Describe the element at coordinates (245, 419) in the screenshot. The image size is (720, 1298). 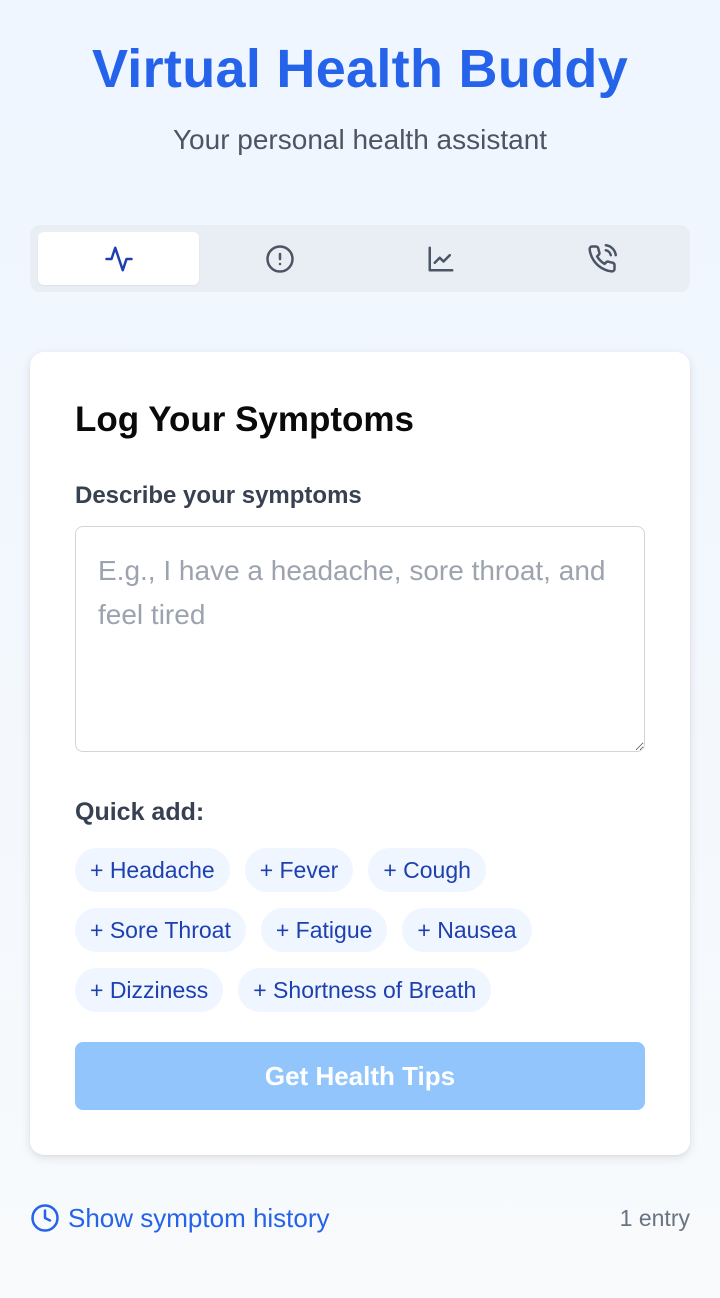
I see `card-title: Log Your Symptoms` at that location.